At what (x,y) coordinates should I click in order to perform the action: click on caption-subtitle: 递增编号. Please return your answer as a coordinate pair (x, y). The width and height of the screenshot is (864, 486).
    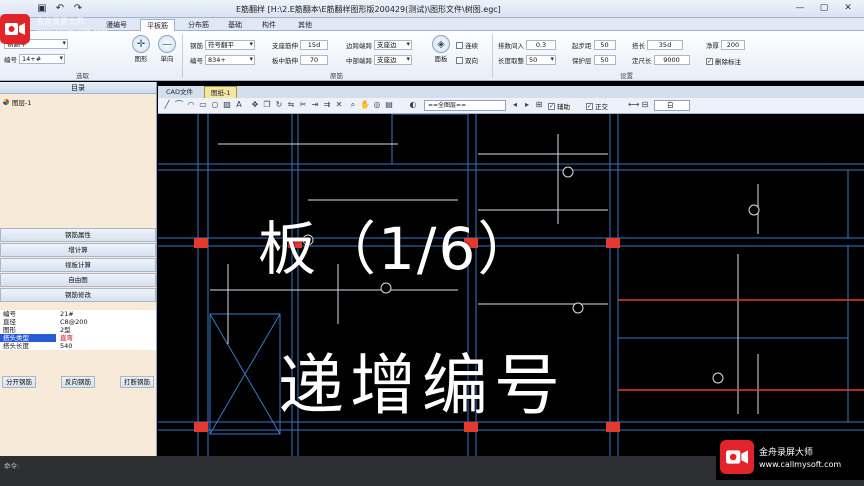
    Looking at the image, I should click on (422, 385).